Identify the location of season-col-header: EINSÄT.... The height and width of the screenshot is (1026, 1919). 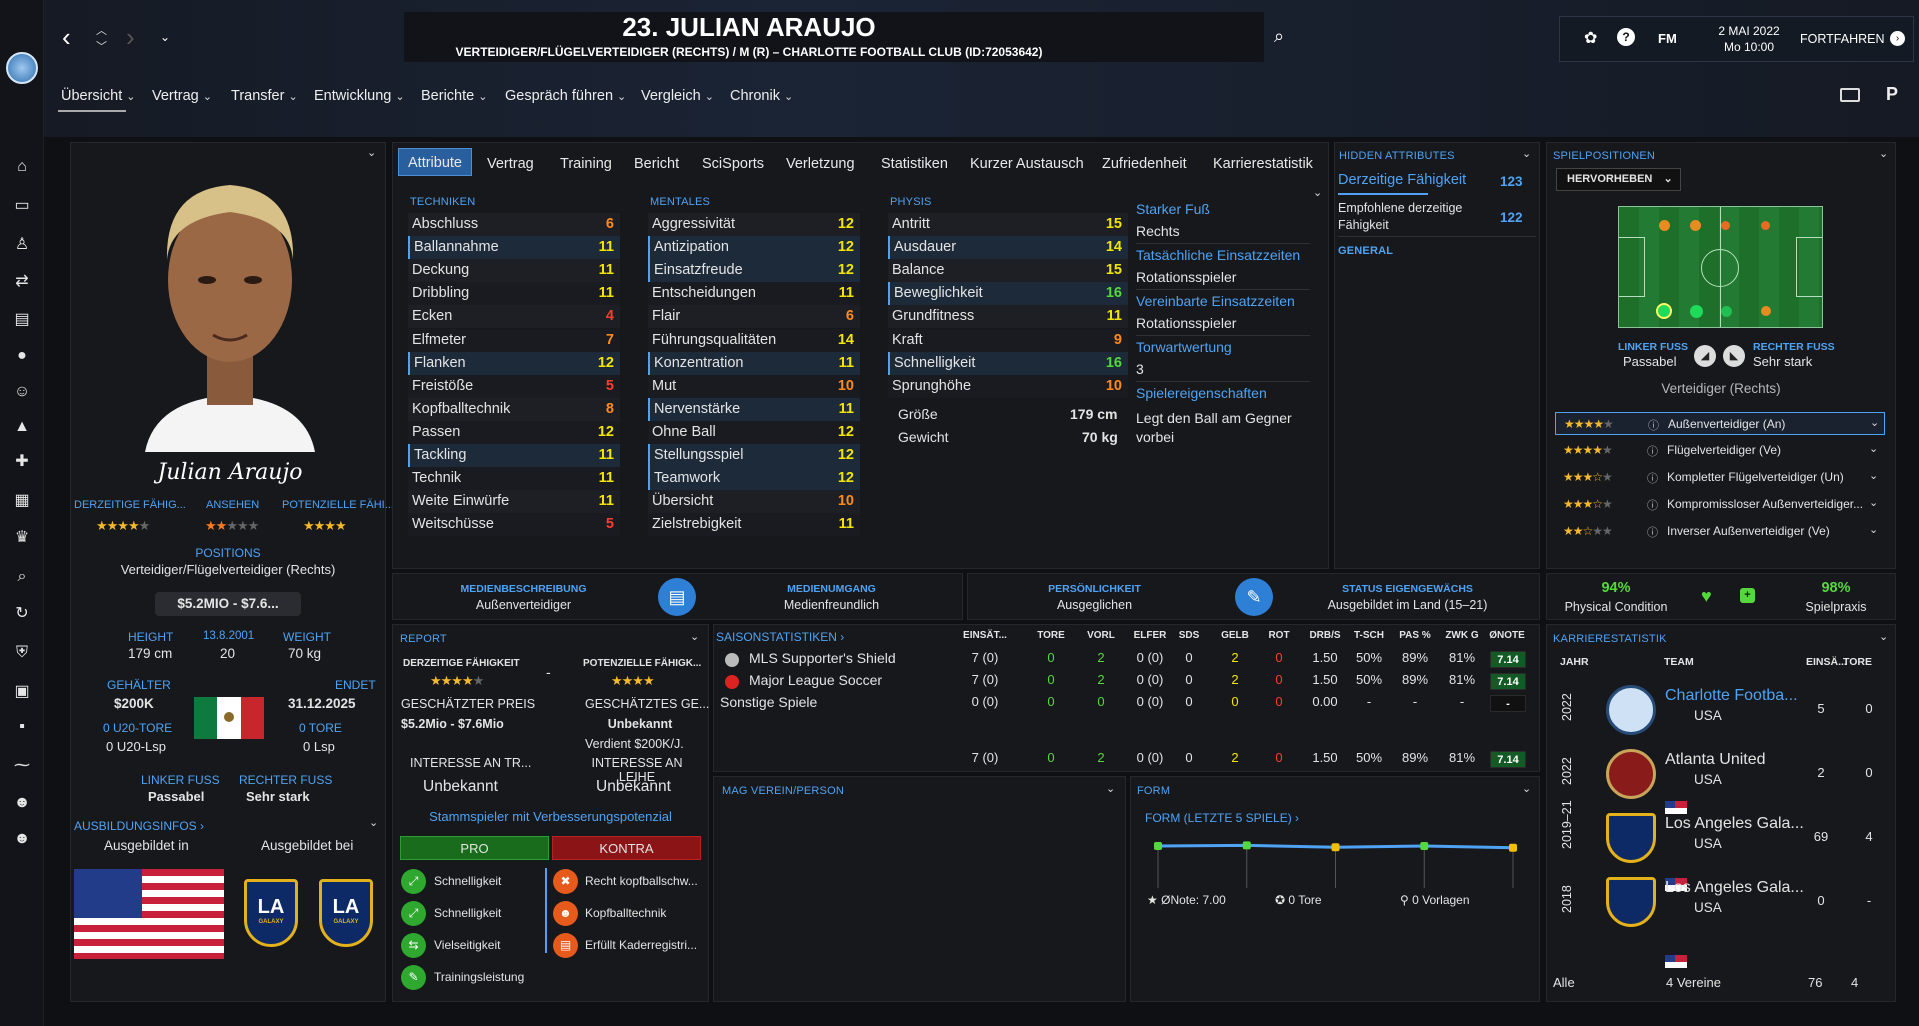
(985, 635).